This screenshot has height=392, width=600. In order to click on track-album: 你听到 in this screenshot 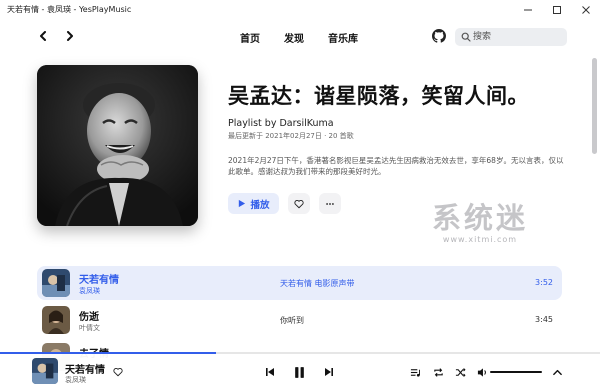, I will do `click(292, 320)`.